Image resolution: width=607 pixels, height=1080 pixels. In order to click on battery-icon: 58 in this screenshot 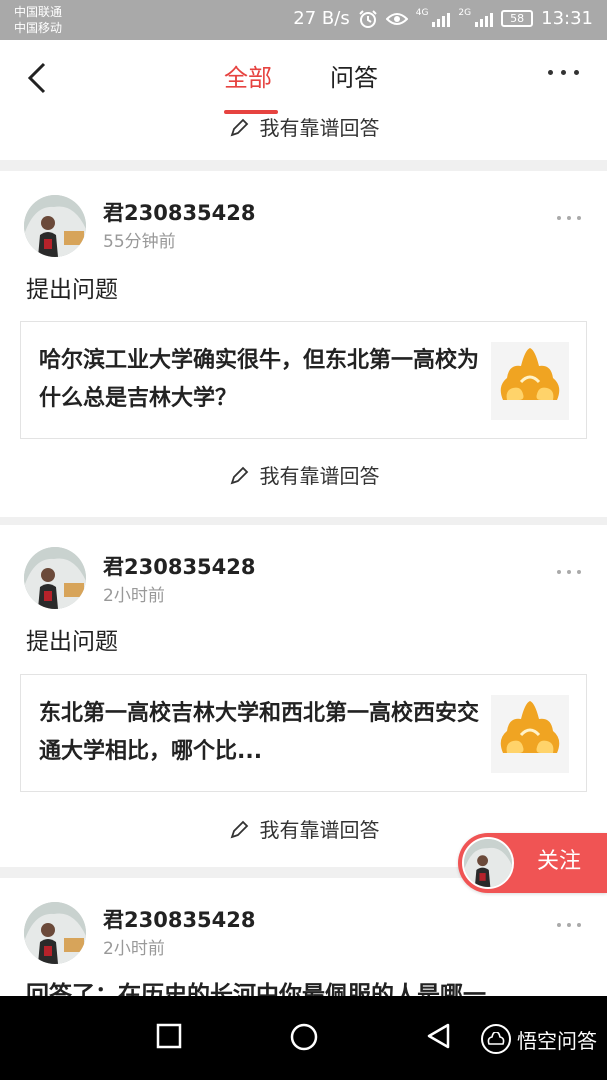, I will do `click(517, 18)`.